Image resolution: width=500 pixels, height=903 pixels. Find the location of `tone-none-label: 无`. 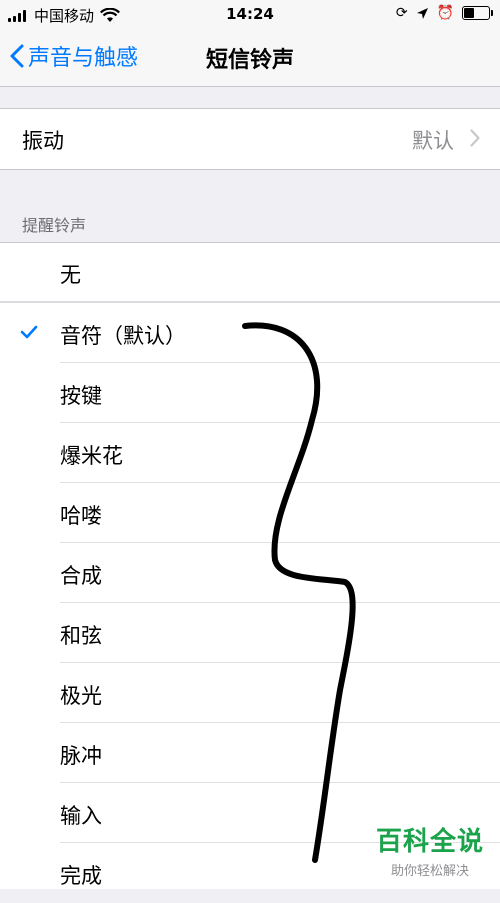

tone-none-label: 无 is located at coordinates (70, 275).